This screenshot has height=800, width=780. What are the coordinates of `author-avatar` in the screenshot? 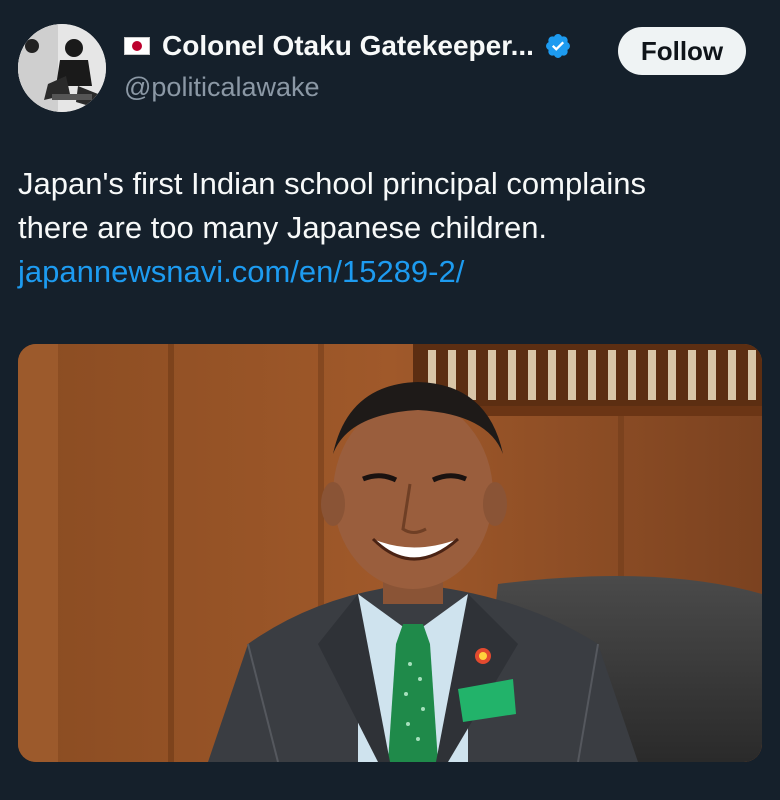 It's located at (62, 68).